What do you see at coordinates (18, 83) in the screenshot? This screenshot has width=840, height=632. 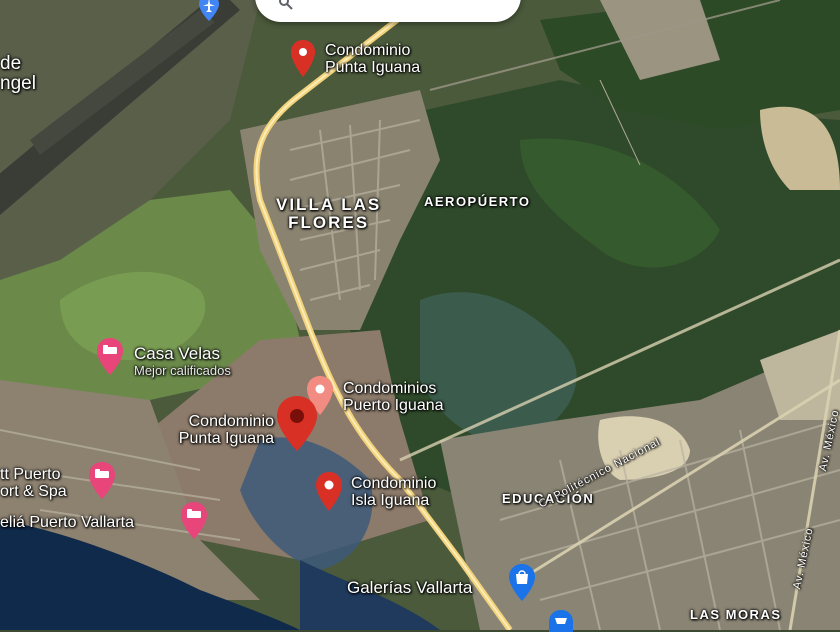 I see `angel-partial-line2: ngel` at bounding box center [18, 83].